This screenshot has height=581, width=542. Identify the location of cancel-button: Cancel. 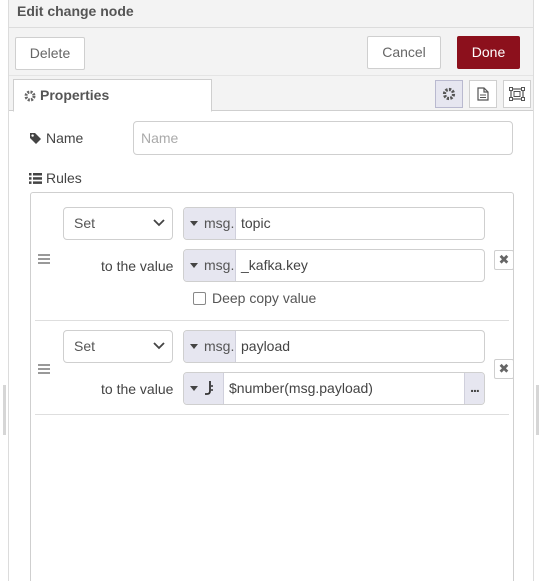
(404, 52).